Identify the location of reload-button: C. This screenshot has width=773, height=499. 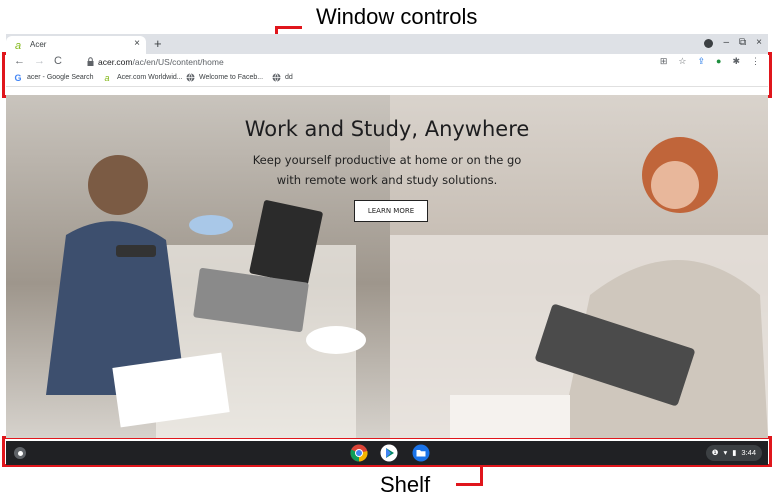
(58, 61).